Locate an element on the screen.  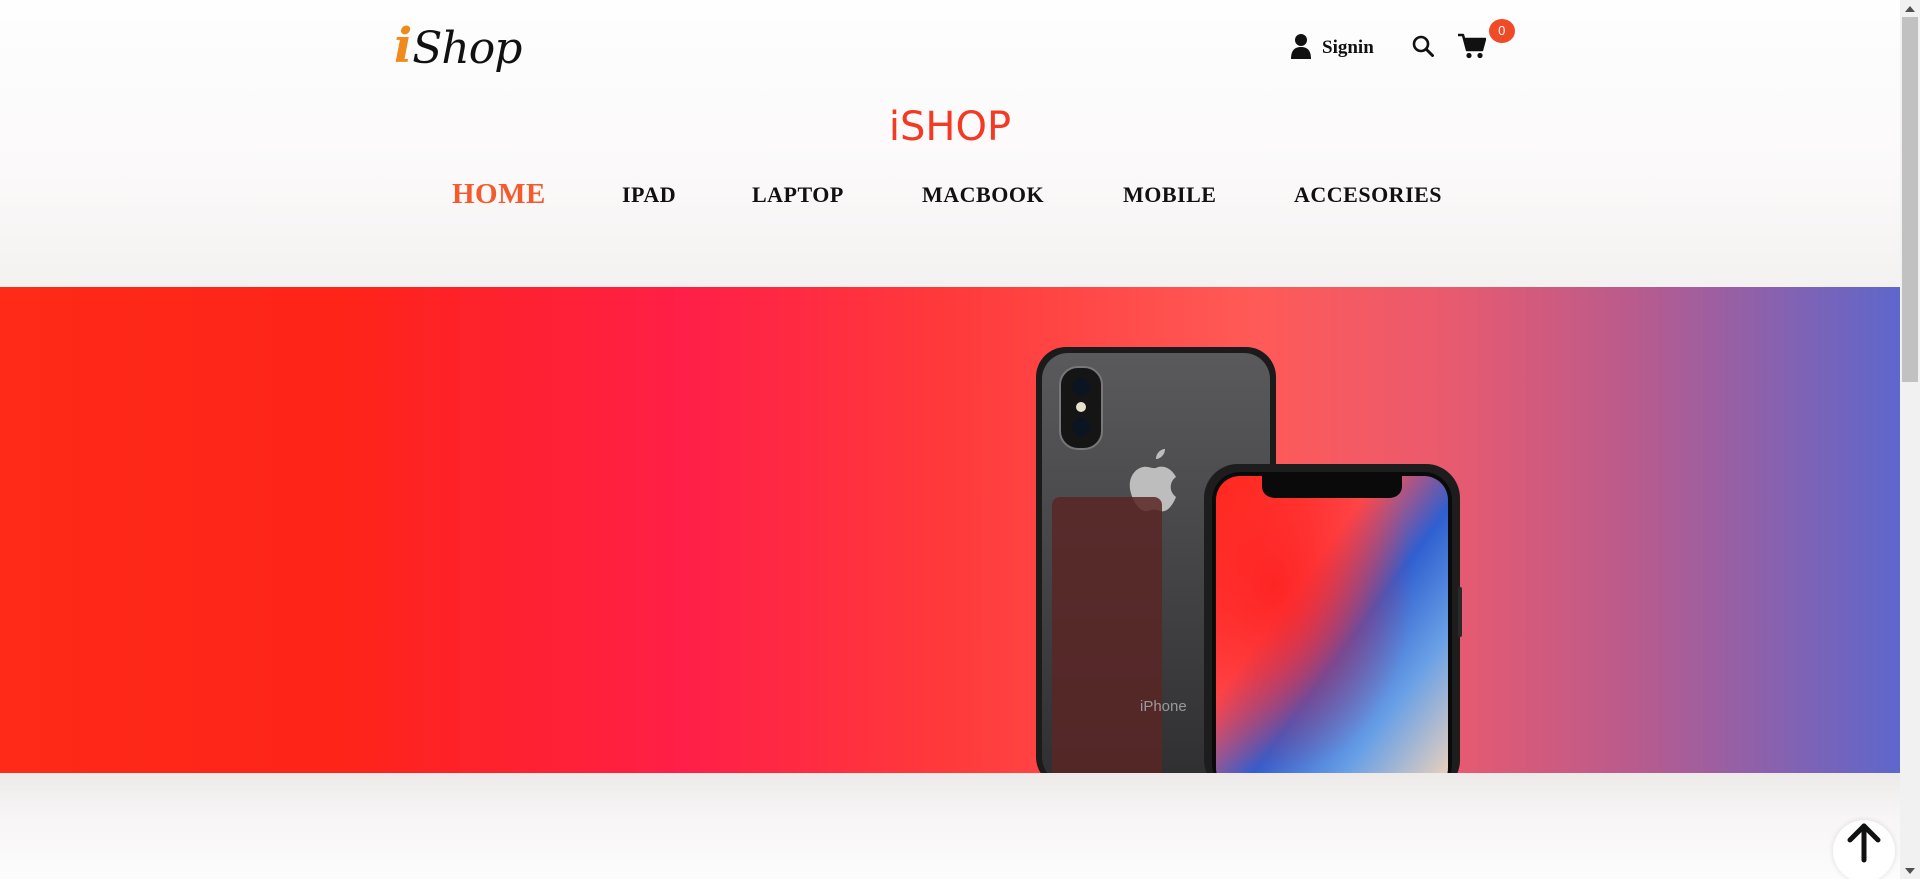
content-area is located at coordinates (950, 826).